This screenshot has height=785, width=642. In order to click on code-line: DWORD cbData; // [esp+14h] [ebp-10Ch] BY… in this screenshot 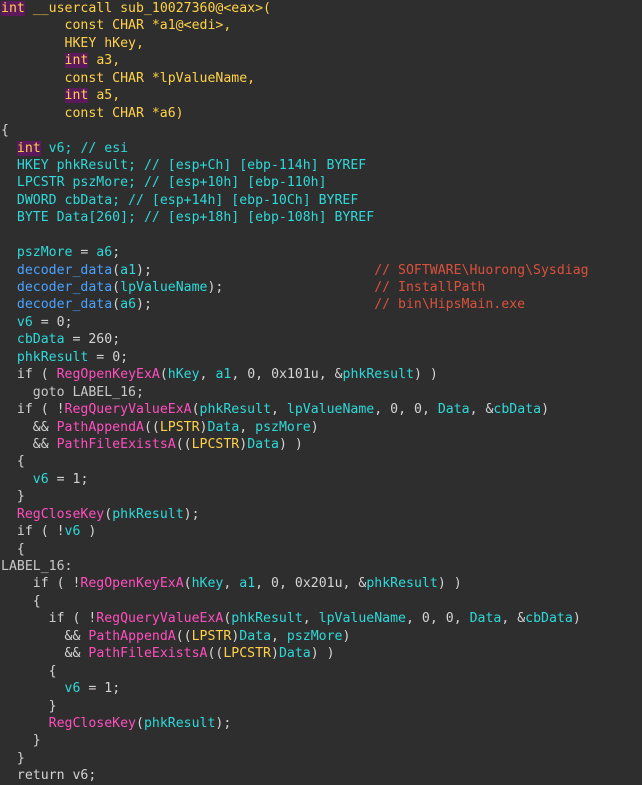, I will do `click(321, 200)`.